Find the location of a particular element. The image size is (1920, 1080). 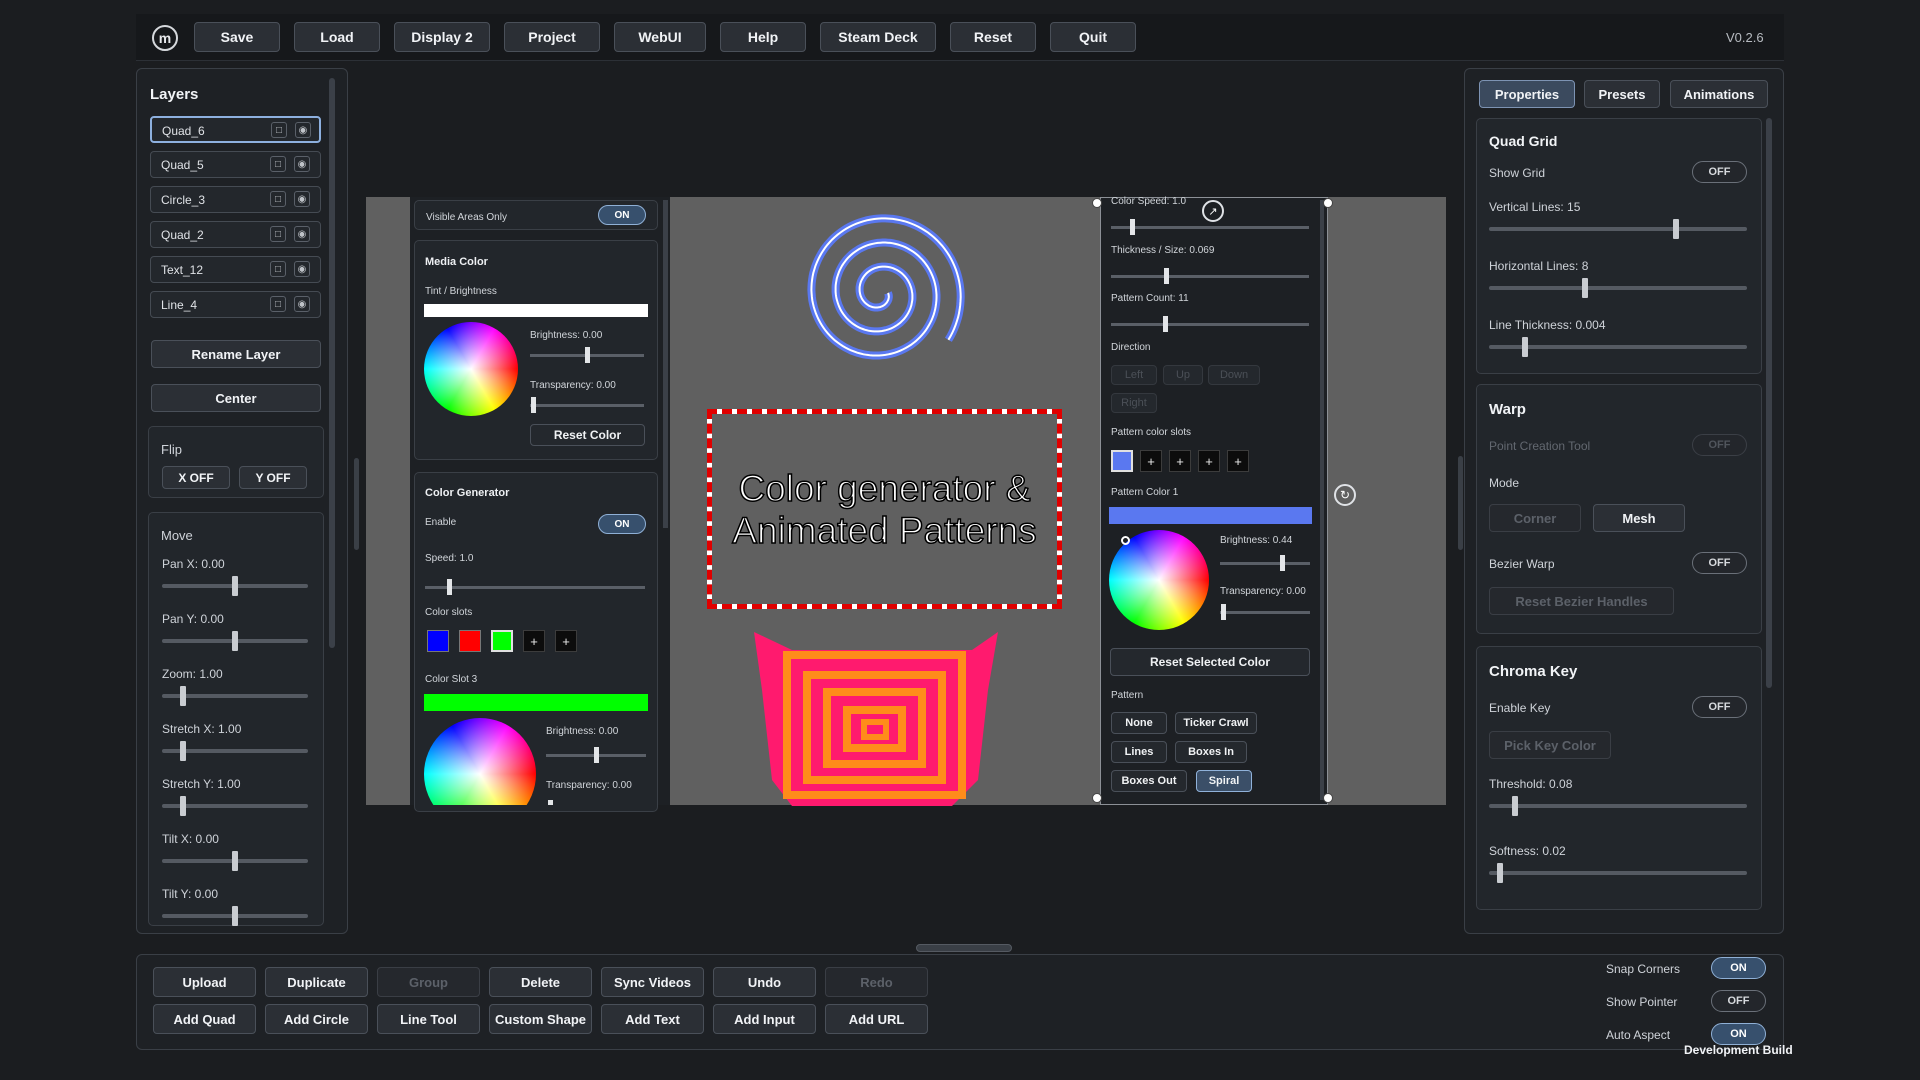

rotate-handle-icon: ↻ is located at coordinates (1345, 495).